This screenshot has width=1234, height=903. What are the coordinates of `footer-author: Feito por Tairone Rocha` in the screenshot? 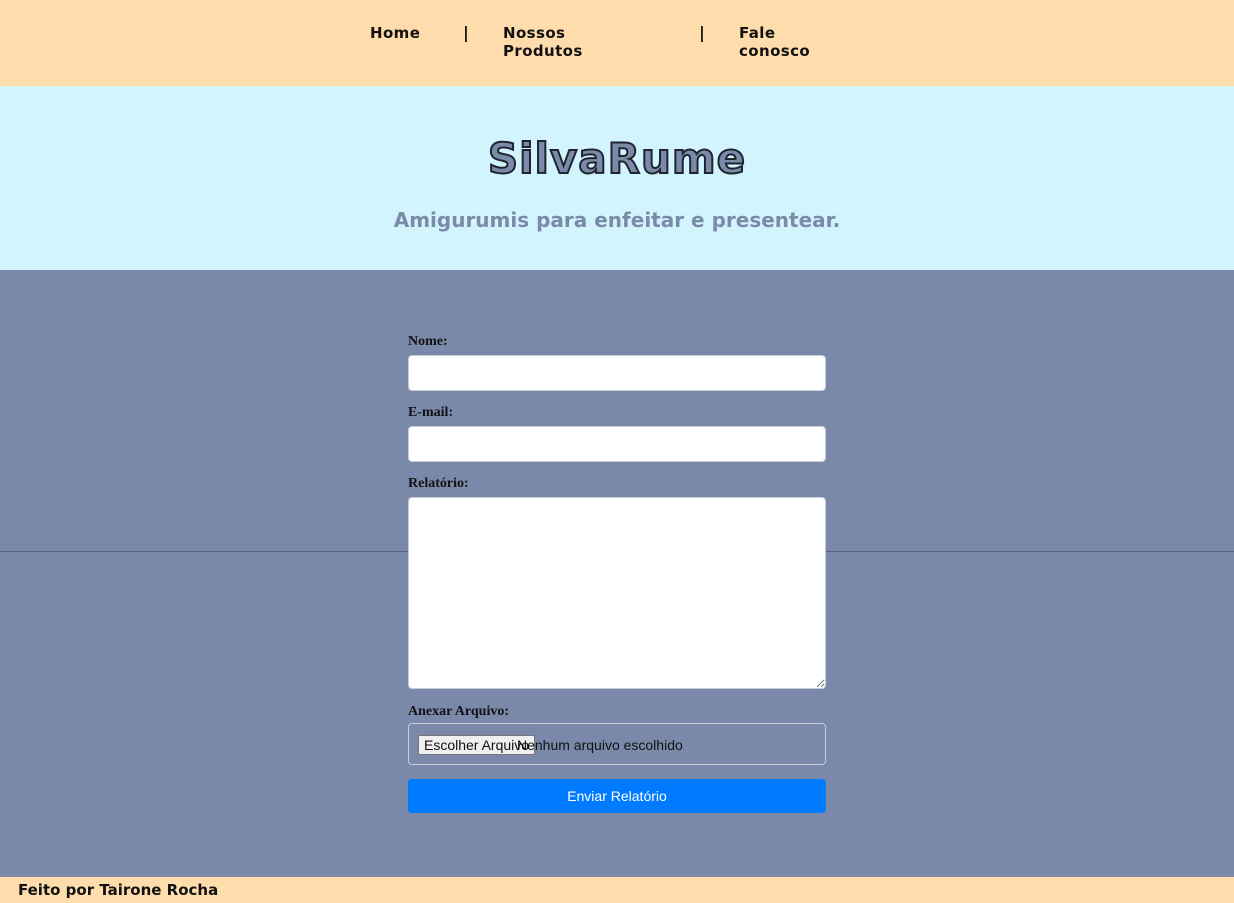 It's located at (118, 890).